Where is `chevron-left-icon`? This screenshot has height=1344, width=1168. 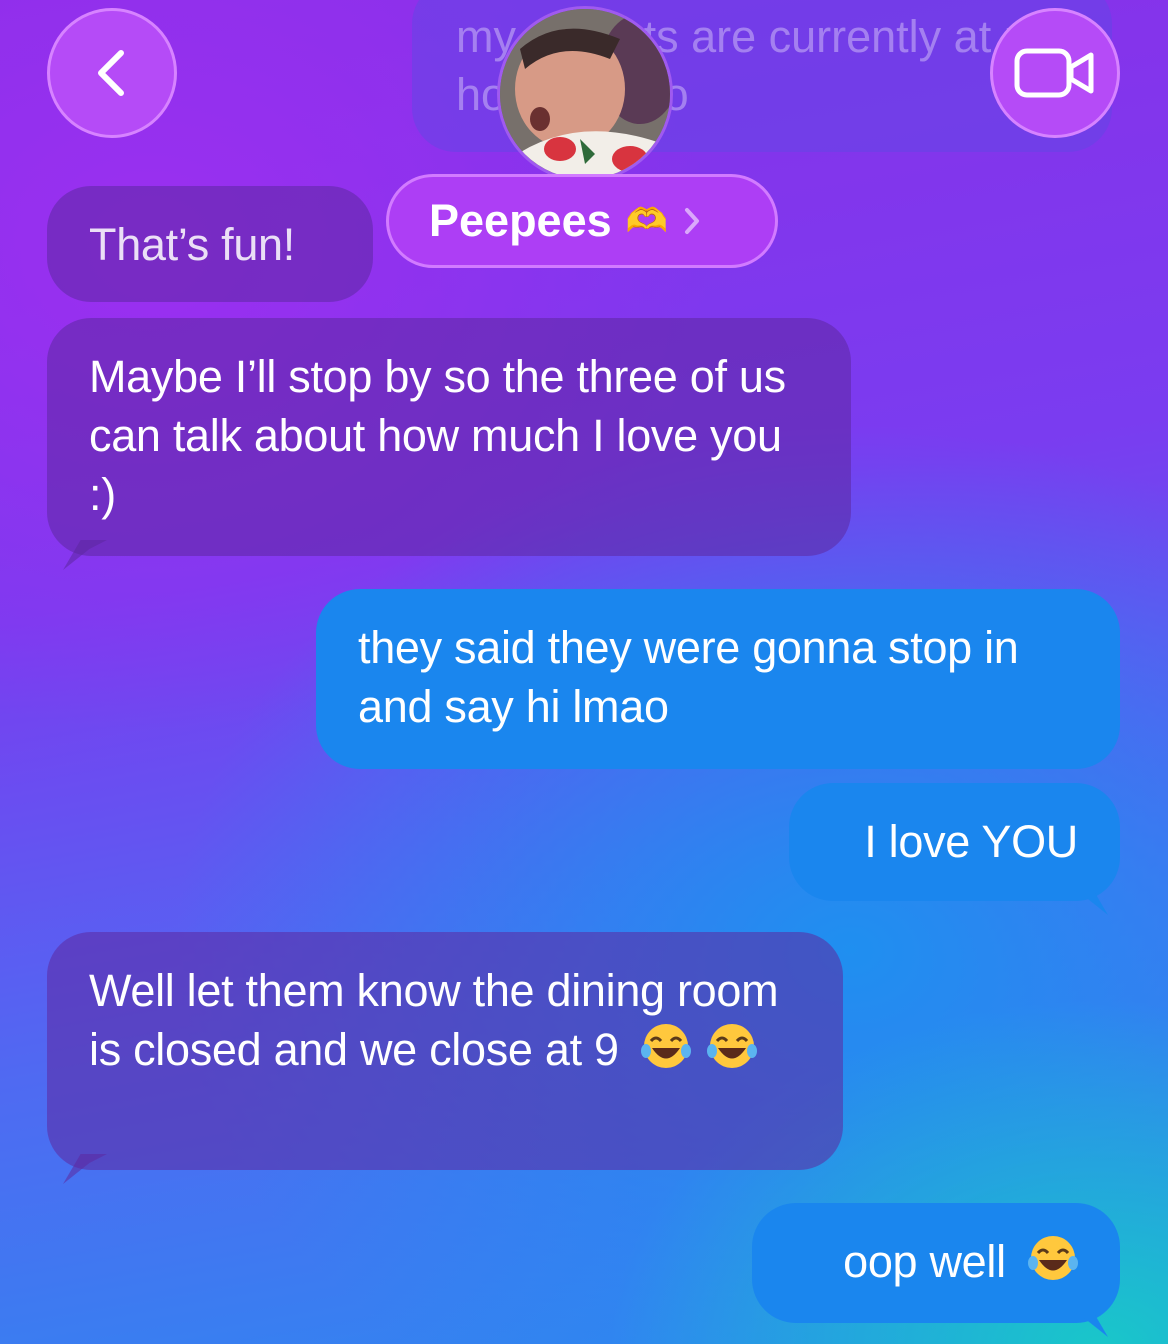
chevron-left-icon is located at coordinates (111, 73).